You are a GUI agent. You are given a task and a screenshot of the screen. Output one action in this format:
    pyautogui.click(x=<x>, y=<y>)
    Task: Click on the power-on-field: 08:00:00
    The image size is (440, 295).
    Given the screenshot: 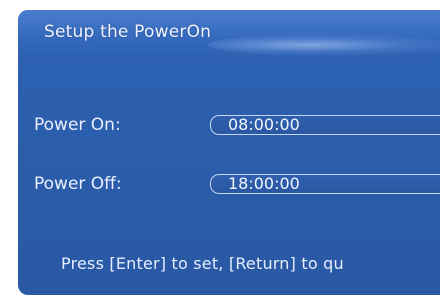 What is the action you would take?
    pyautogui.click(x=325, y=125)
    